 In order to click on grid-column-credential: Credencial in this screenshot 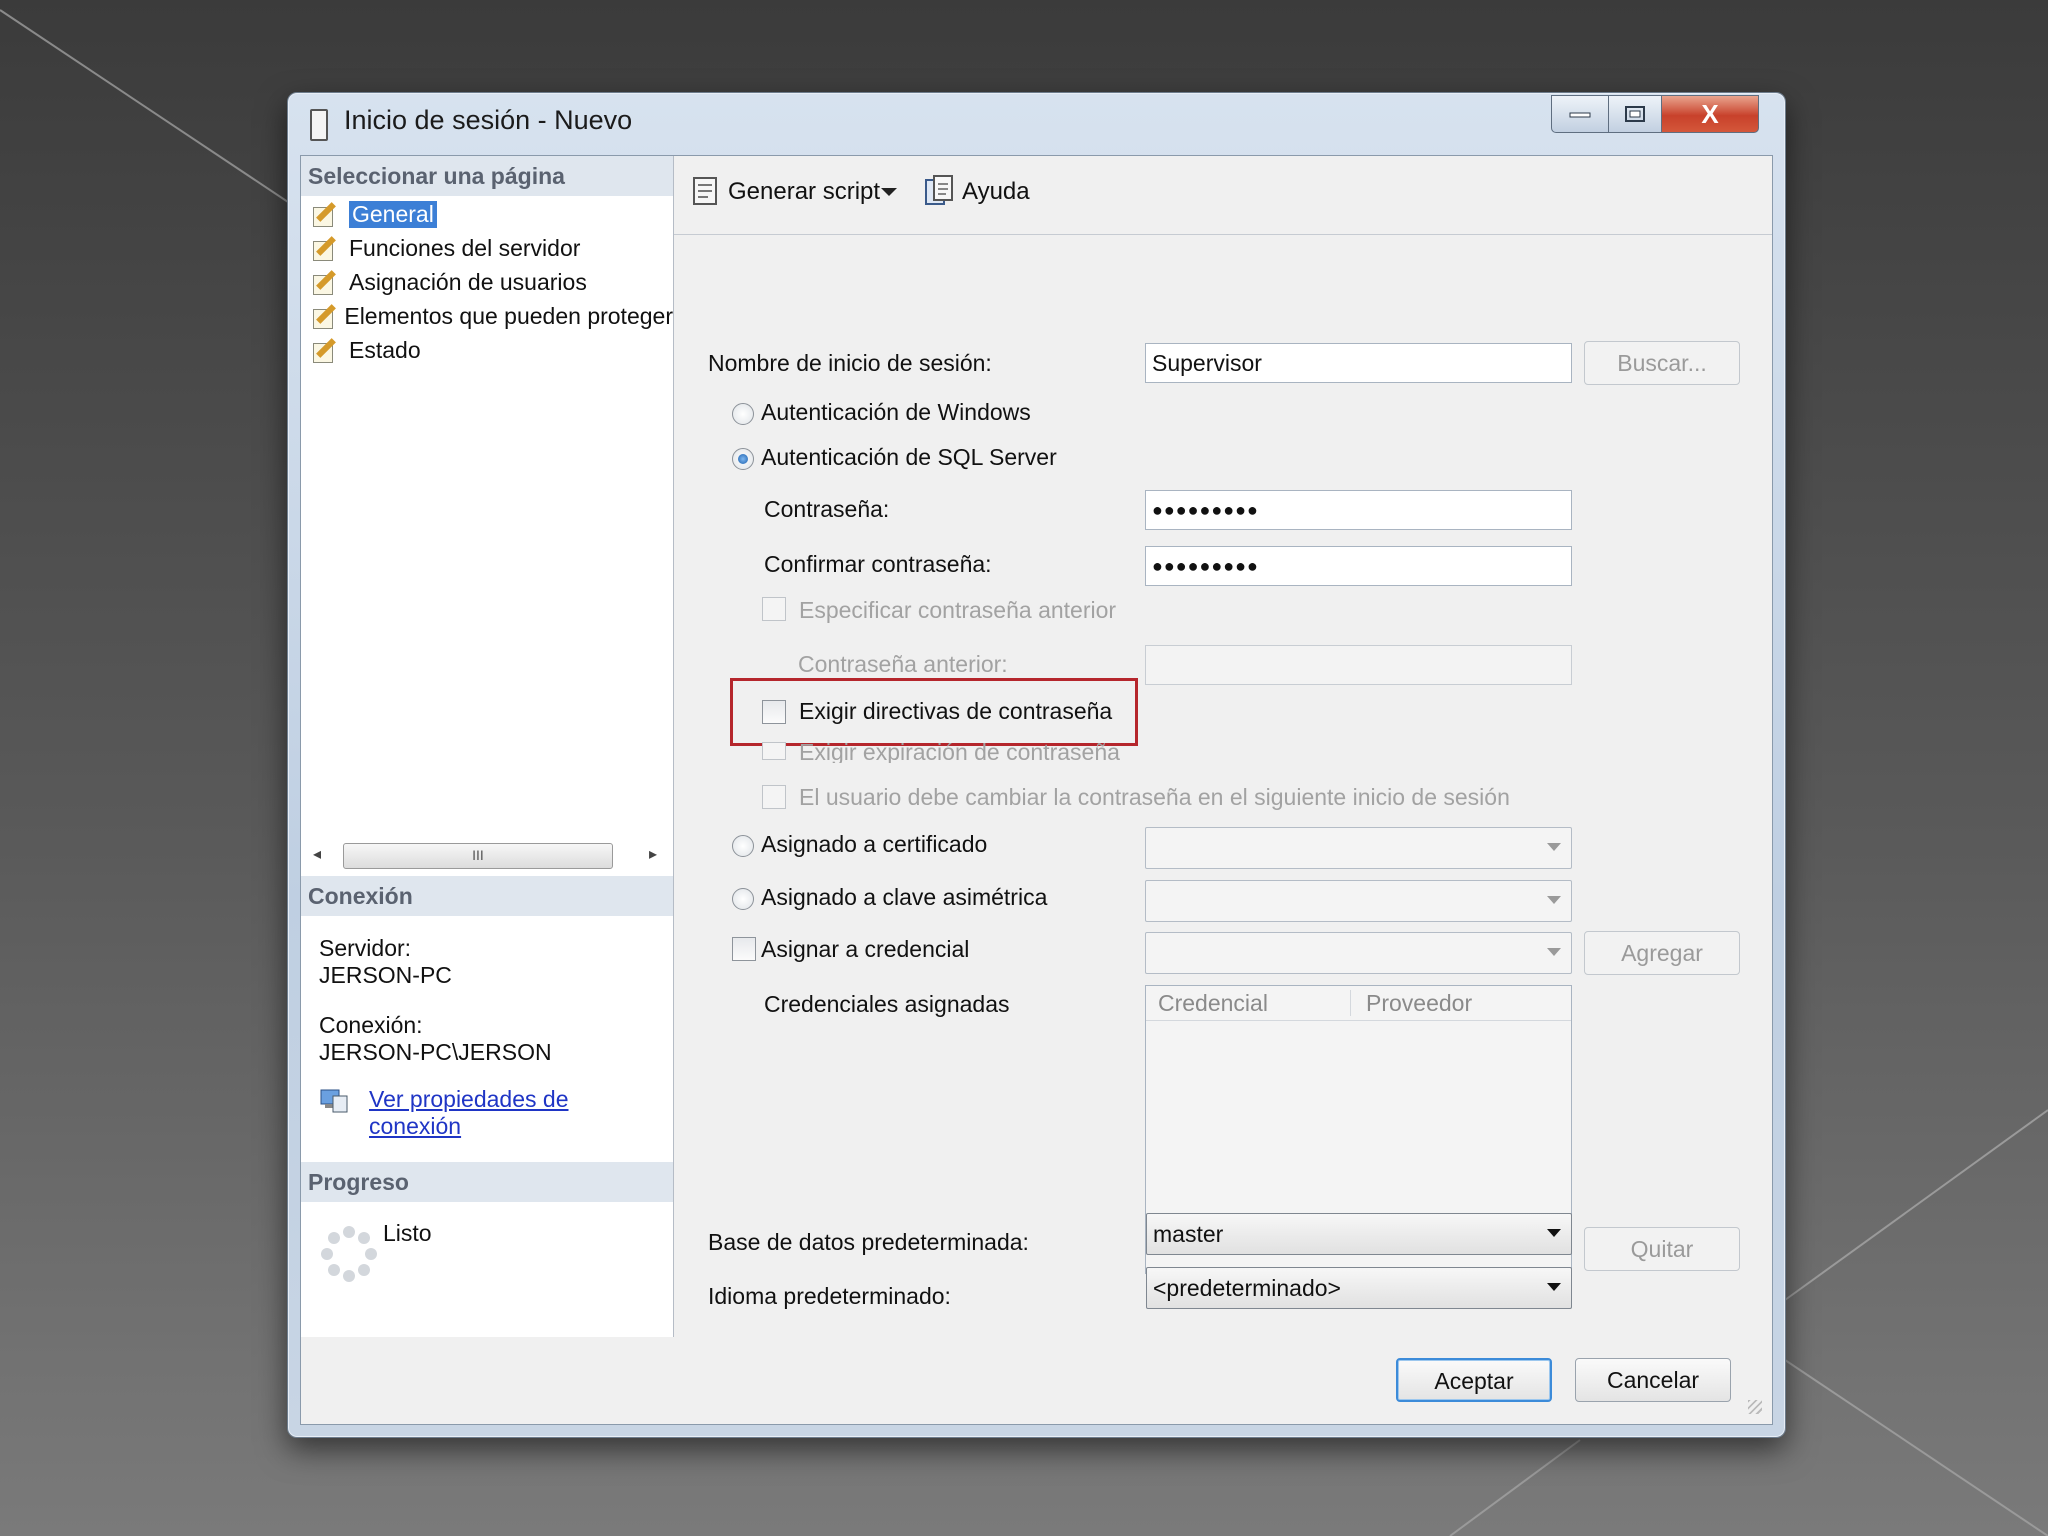, I will do `click(1213, 1003)`.